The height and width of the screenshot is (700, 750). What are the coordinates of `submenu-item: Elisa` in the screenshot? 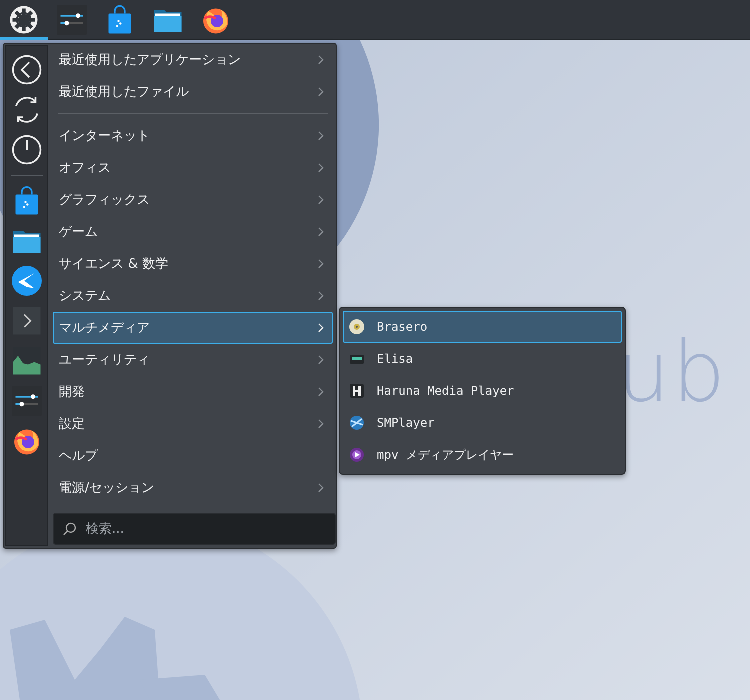 It's located at (482, 359).